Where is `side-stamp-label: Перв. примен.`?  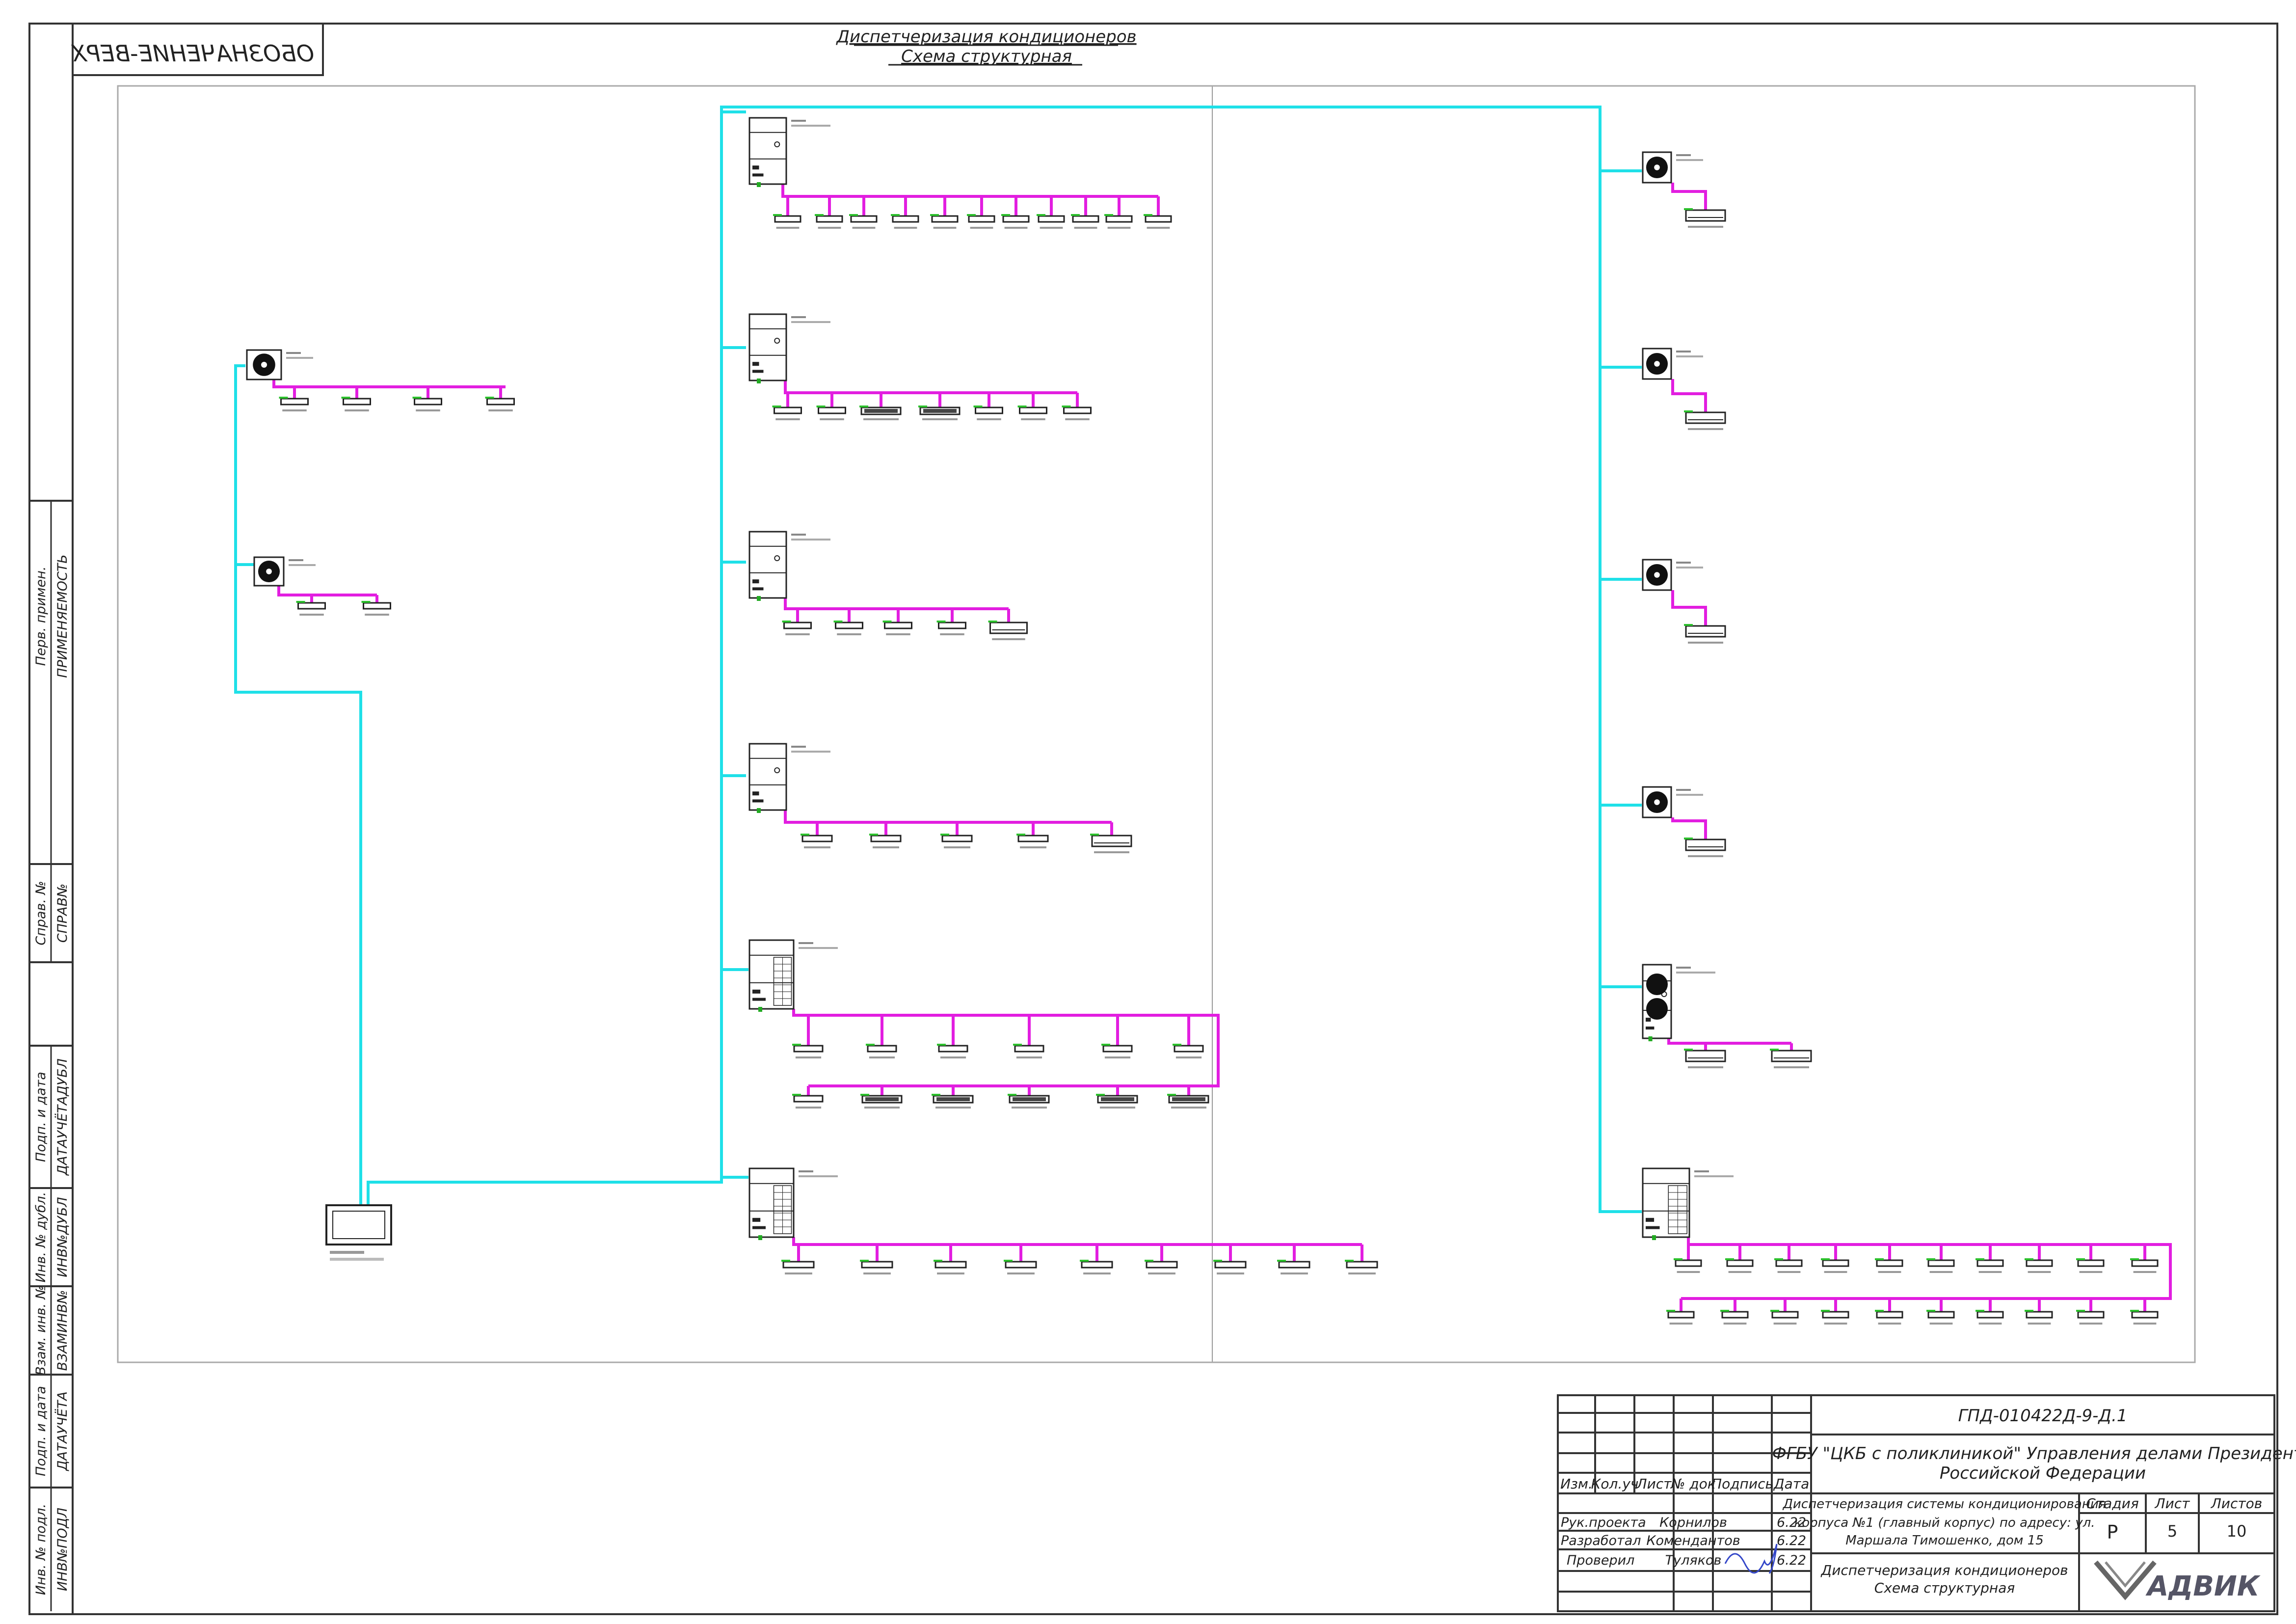 side-stamp-label: Перв. примен. is located at coordinates (41, 616).